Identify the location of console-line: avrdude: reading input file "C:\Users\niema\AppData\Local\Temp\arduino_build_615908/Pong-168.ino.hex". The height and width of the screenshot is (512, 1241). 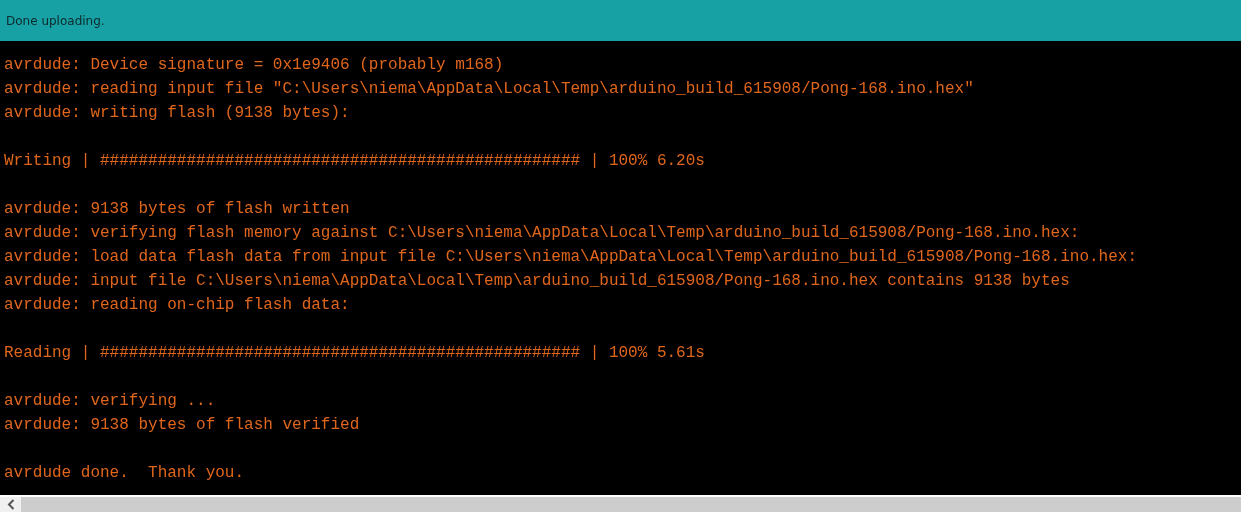
(489, 89).